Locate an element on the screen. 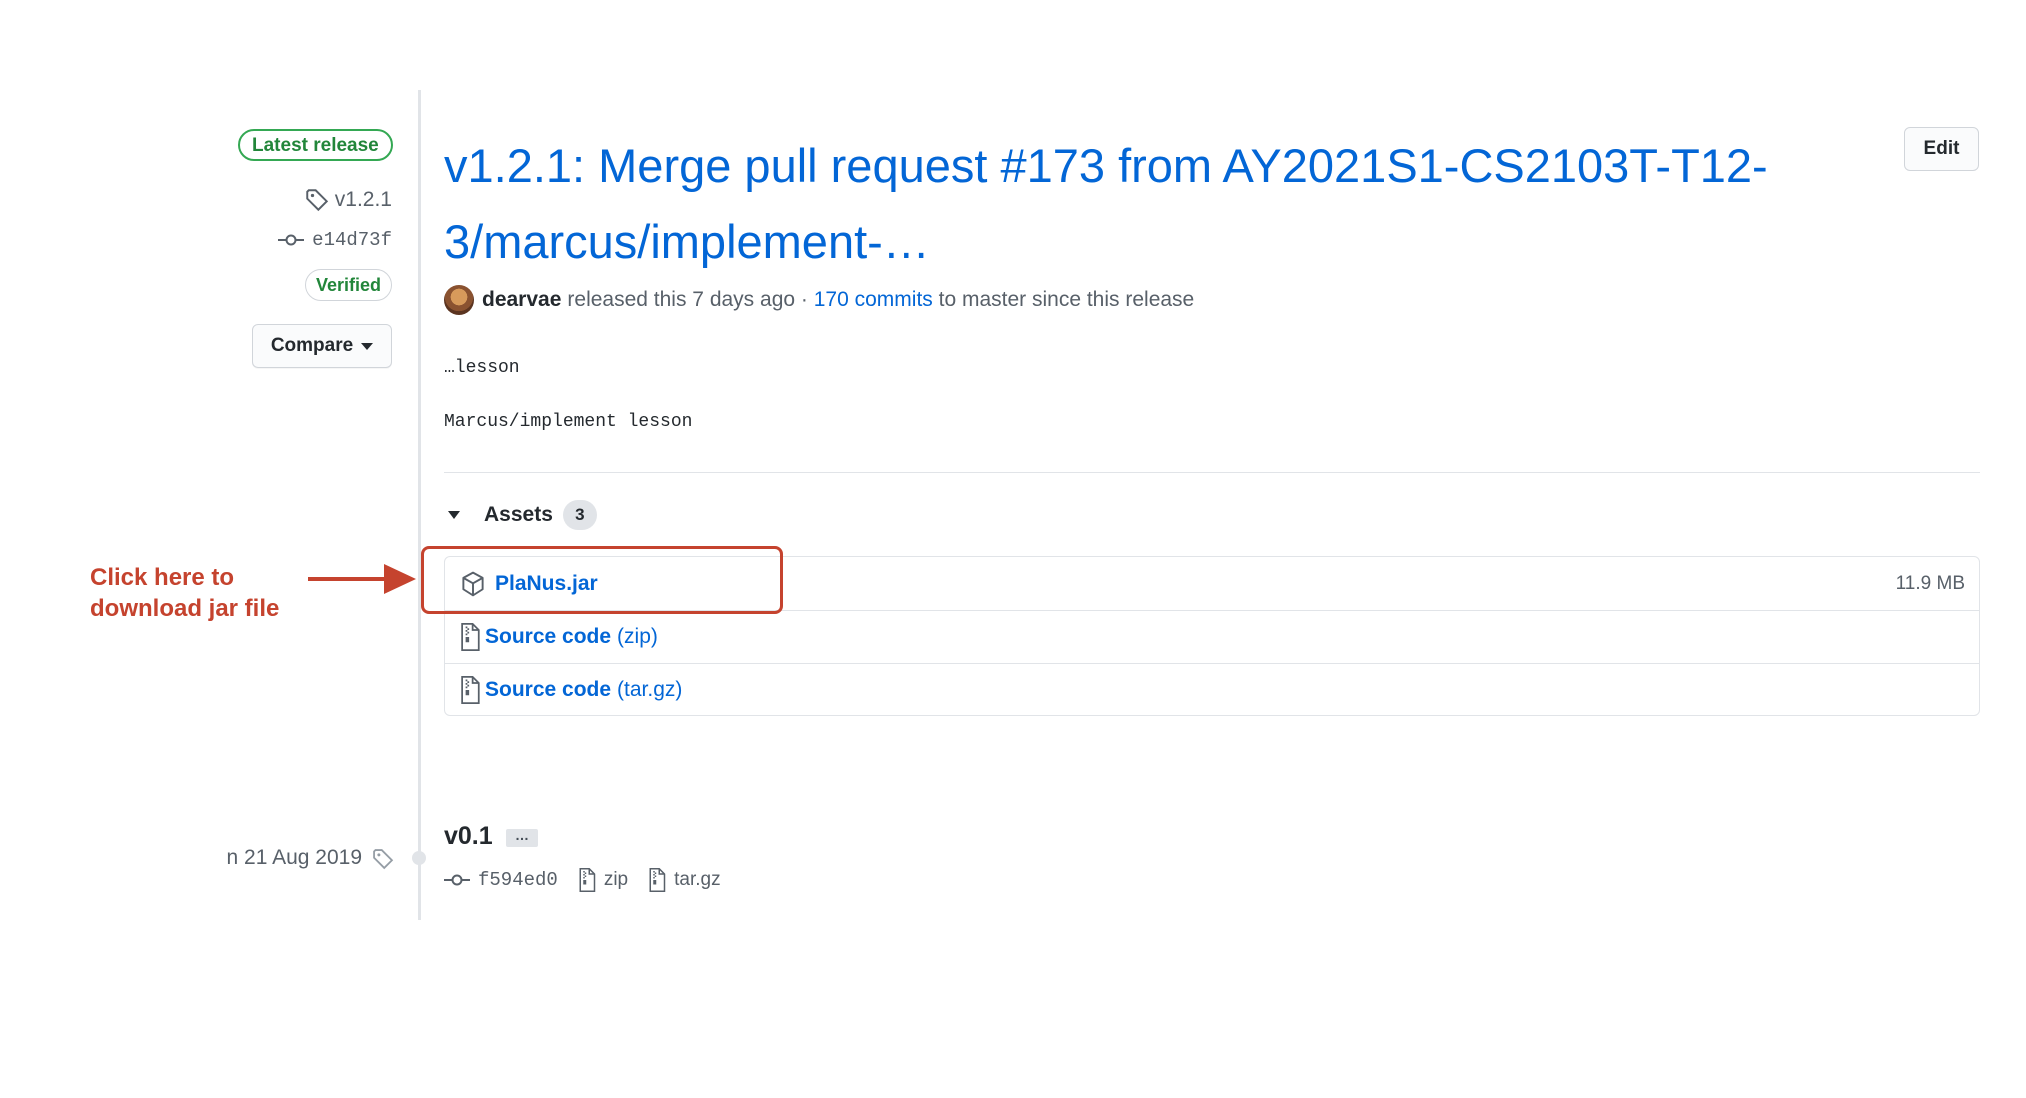 The image size is (2026, 1098). assets-toggle: Assets 3 is located at coordinates (522, 515).